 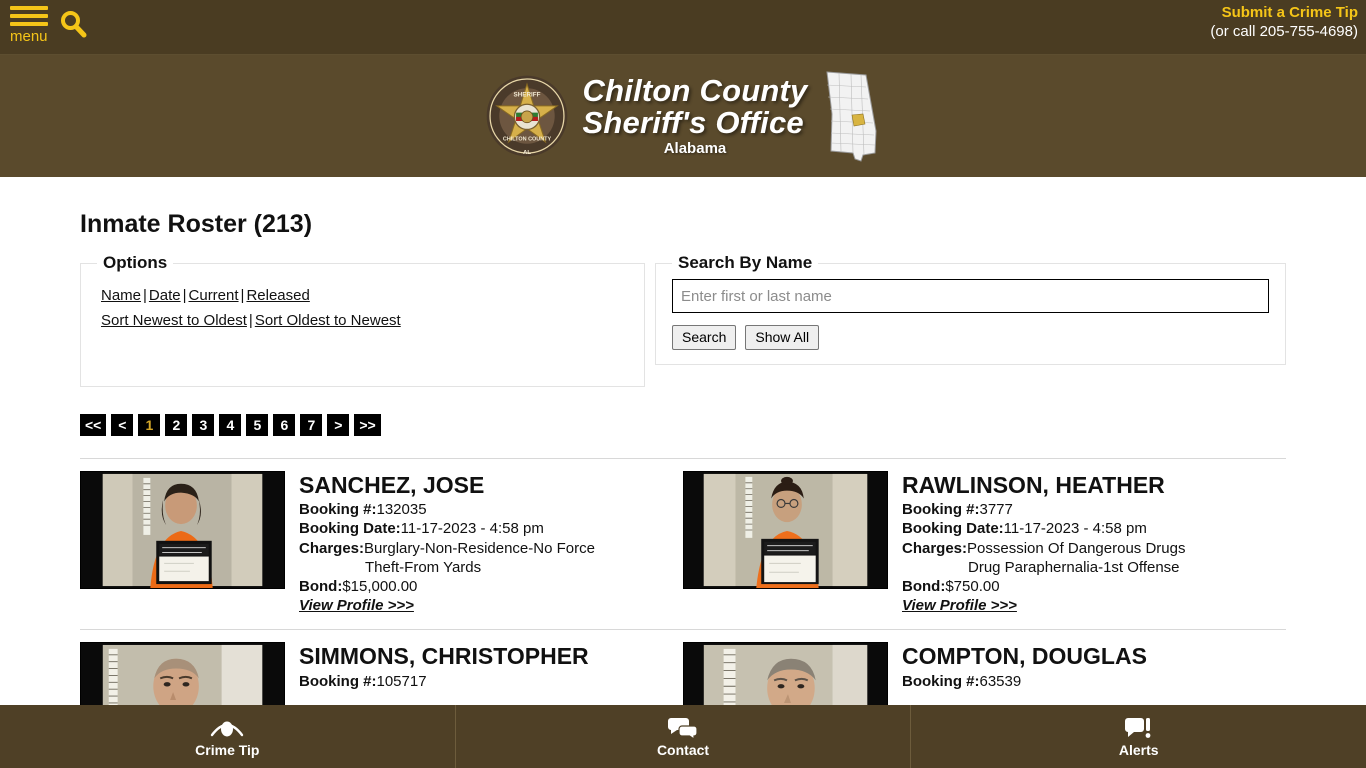 I want to click on footer-label-contact: Contact, so click(x=683, y=749).